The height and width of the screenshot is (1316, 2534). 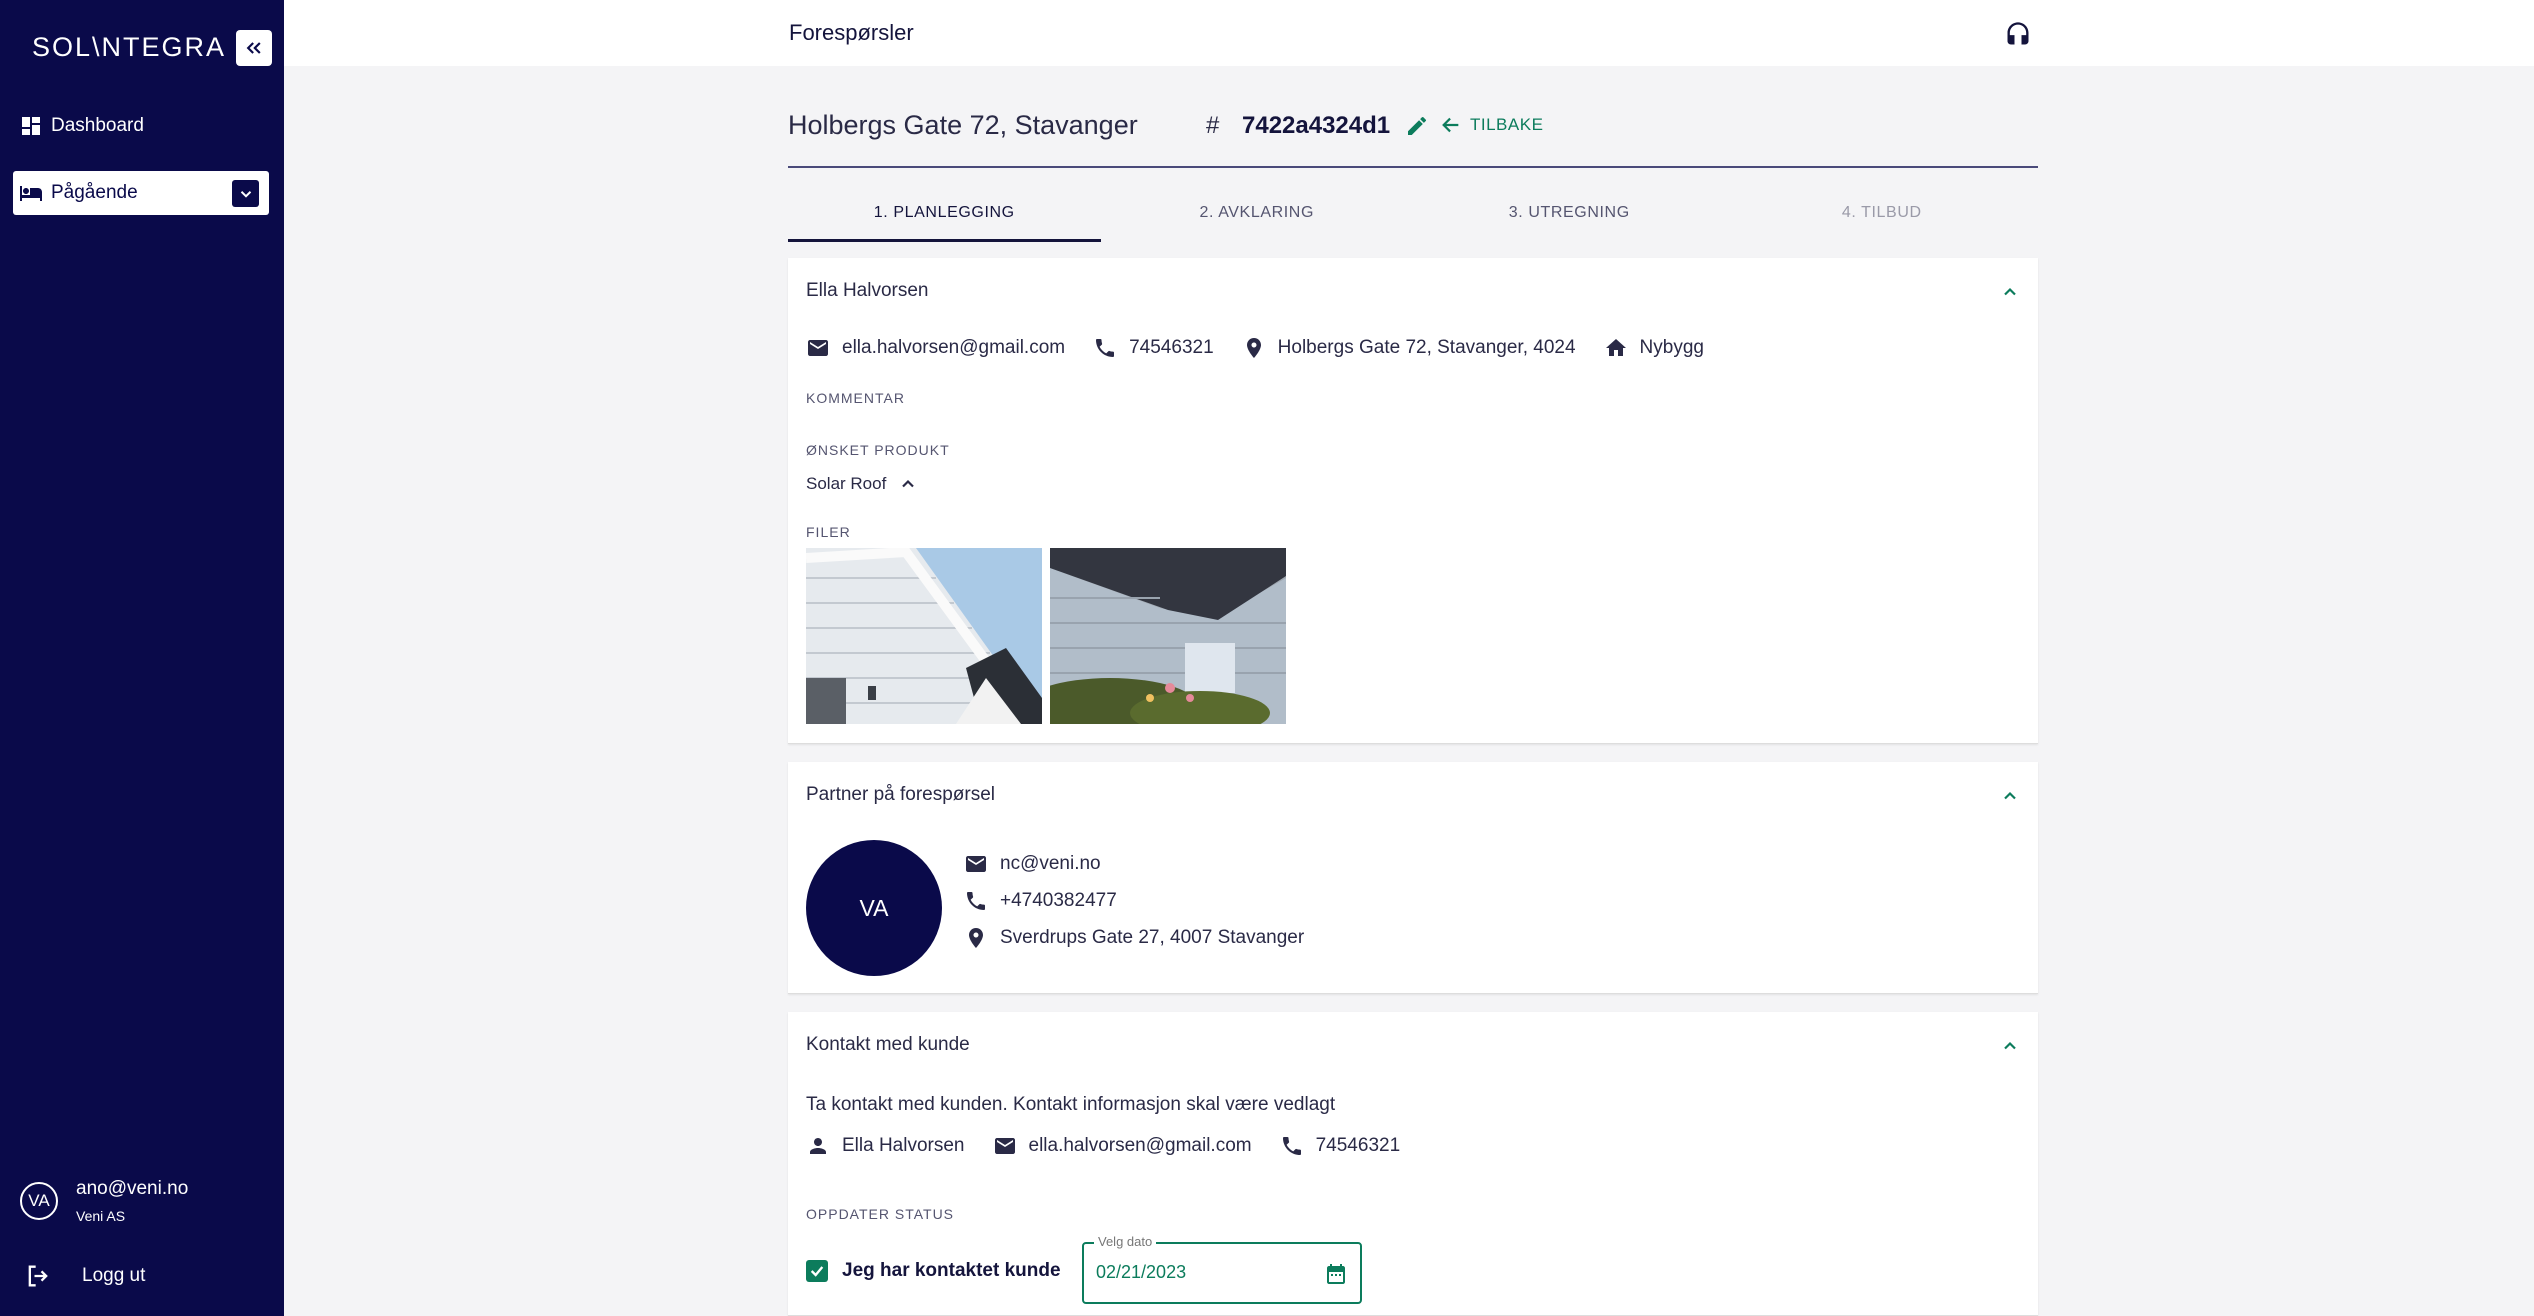 I want to click on customer-address-item: Holbergs Gate 72, Stavanger, 4024, so click(x=1409, y=348).